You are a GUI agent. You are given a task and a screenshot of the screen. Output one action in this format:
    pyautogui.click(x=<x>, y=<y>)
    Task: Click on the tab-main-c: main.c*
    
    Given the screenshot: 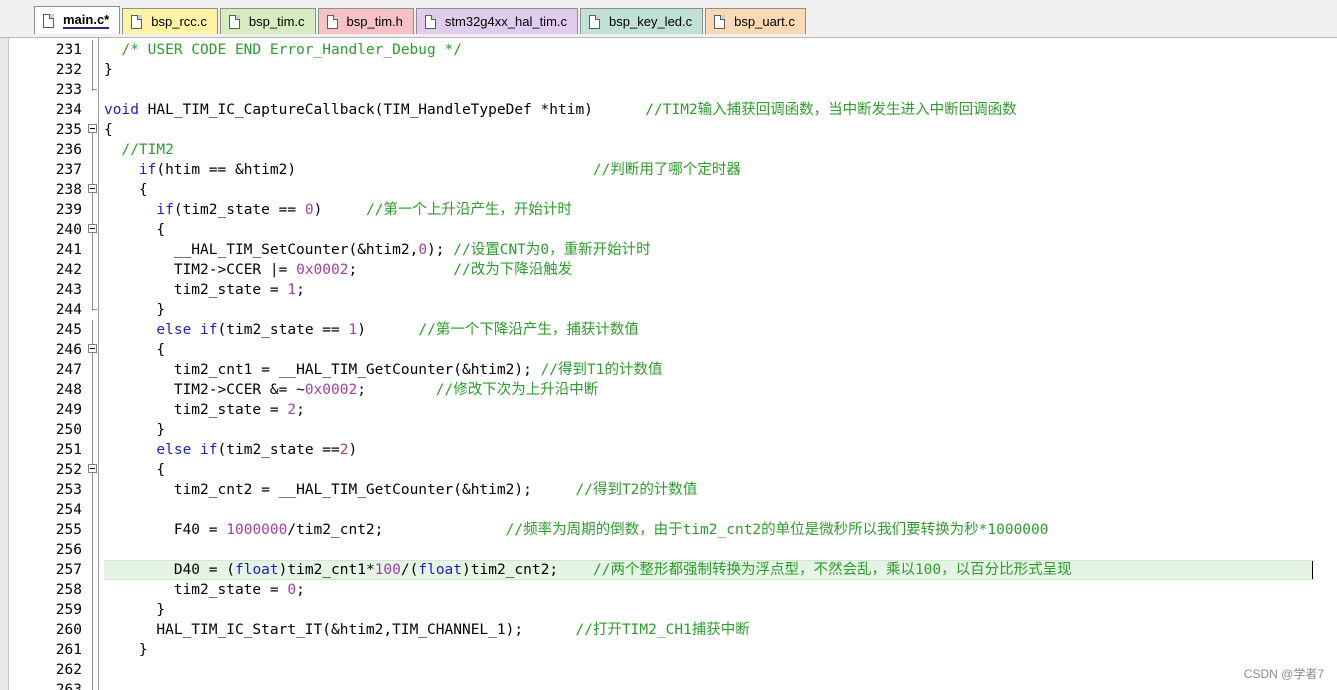 What is the action you would take?
    pyautogui.click(x=77, y=20)
    